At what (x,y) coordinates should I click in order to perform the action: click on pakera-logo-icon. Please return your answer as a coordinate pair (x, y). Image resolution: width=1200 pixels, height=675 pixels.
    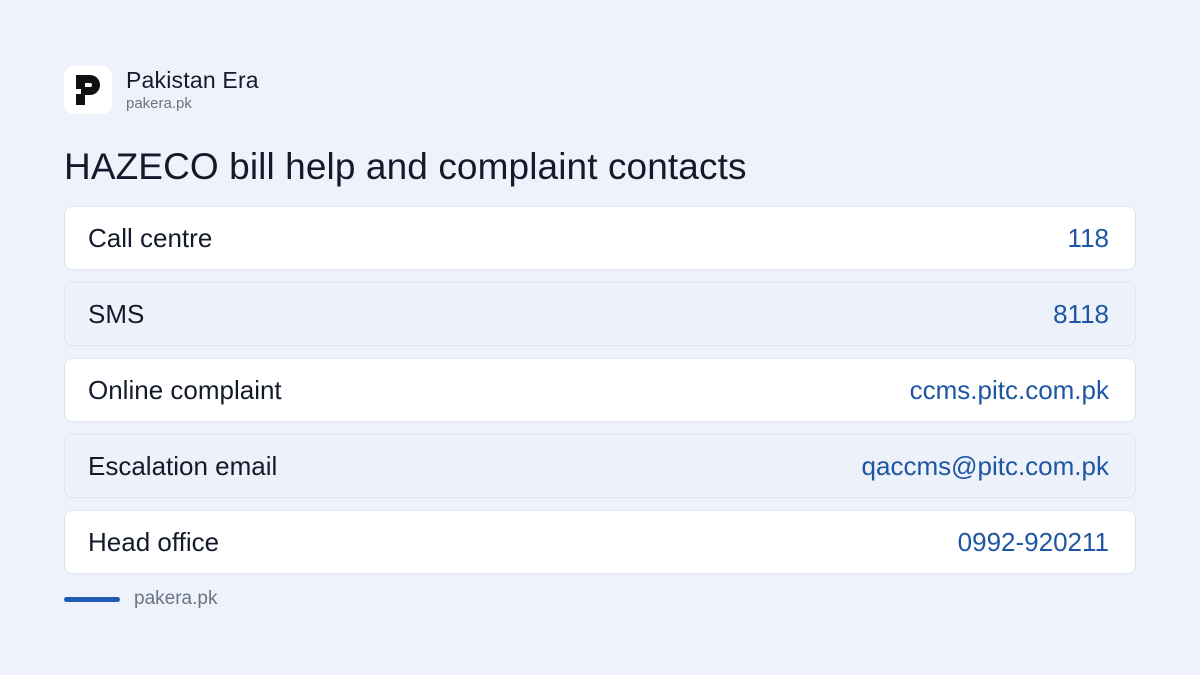
    Looking at the image, I should click on (88, 90).